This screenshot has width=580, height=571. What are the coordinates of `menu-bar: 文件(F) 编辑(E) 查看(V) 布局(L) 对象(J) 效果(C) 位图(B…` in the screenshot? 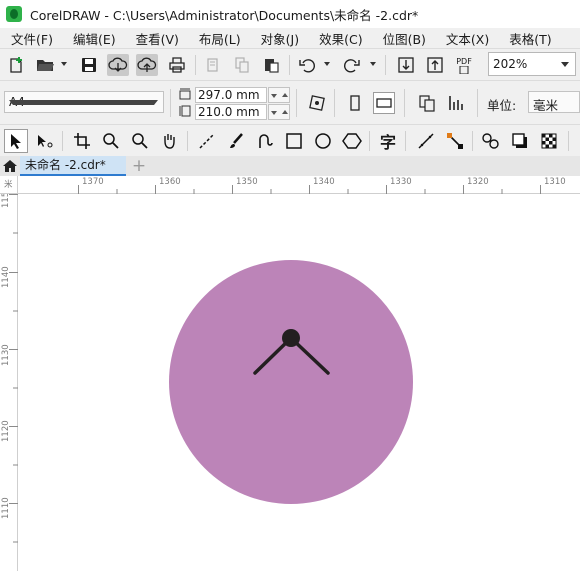 It's located at (290, 38).